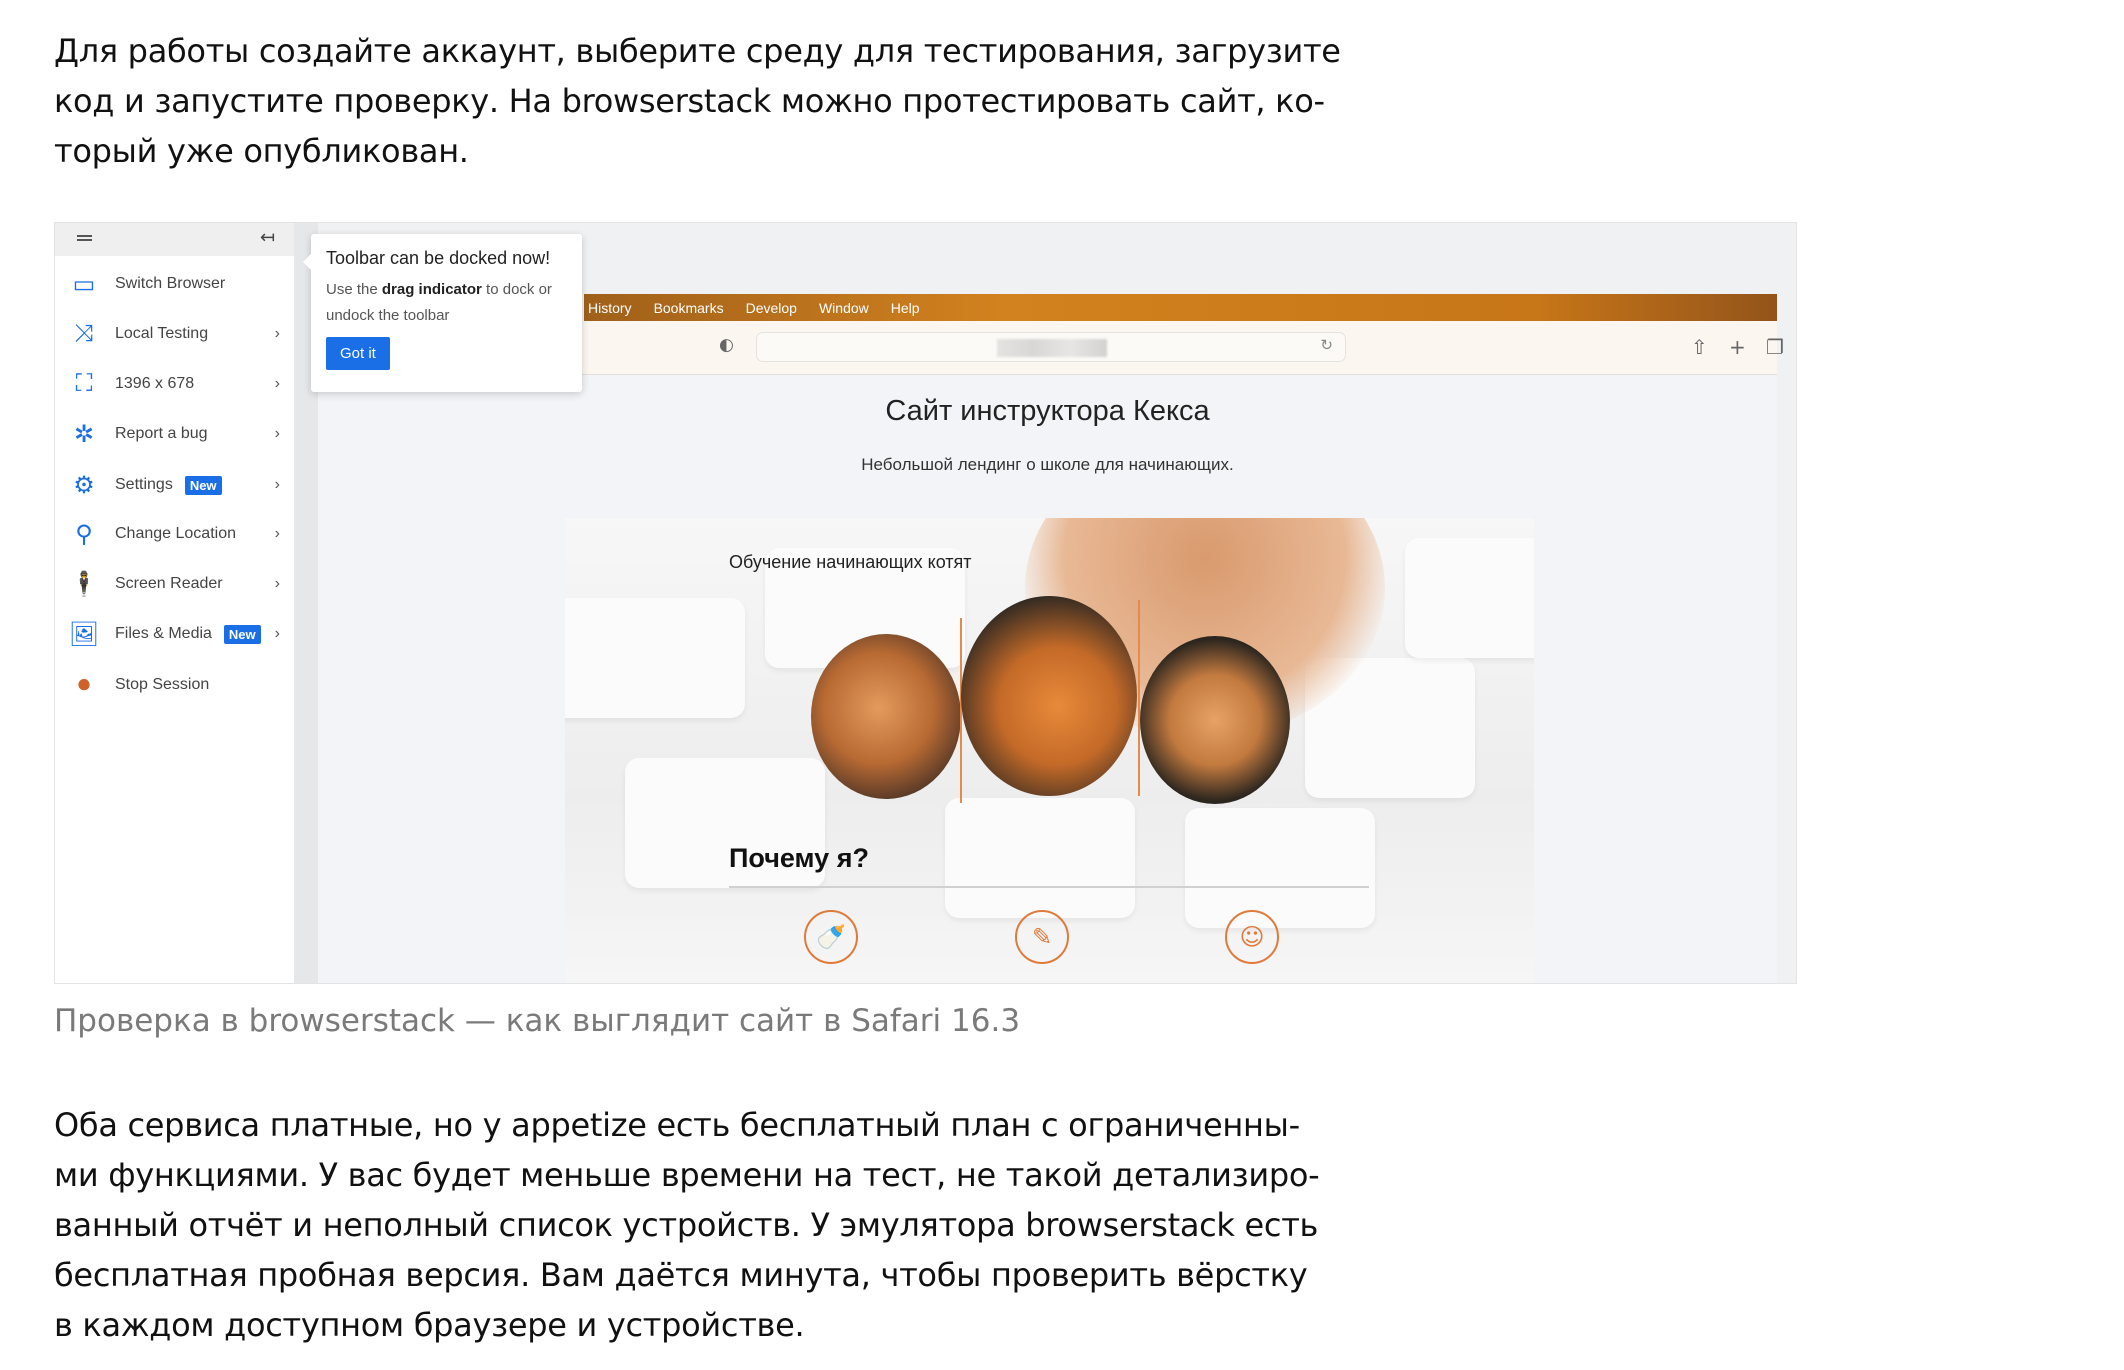 This screenshot has height=1370, width=2124. What do you see at coordinates (155, 383) in the screenshot?
I see `sidebar-item-label: 1396 x 678` at bounding box center [155, 383].